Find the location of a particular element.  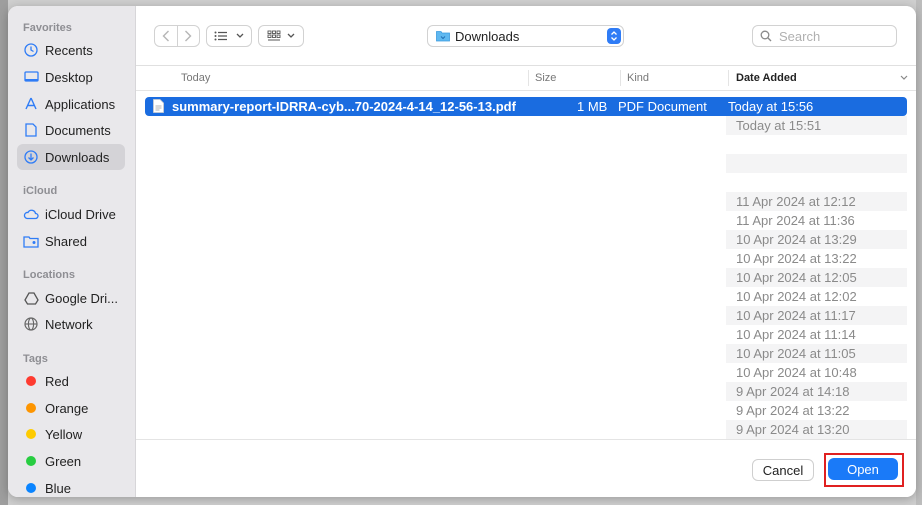

grid-view-icon is located at coordinates (274, 35).